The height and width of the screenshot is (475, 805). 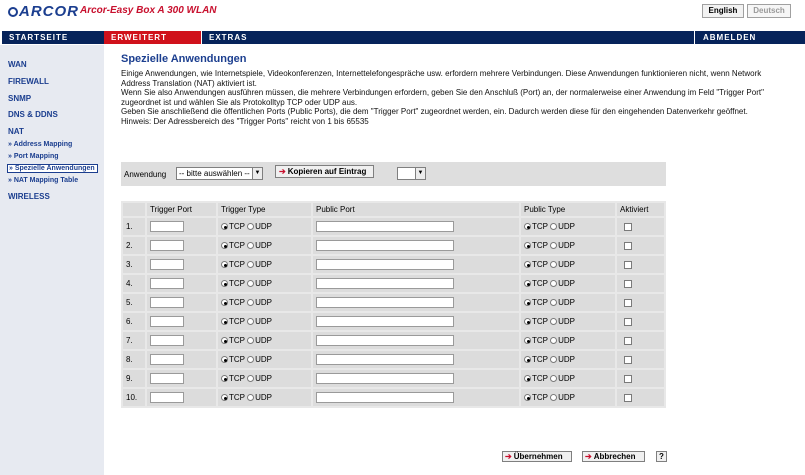 I want to click on sidebar-item-snmp: SNMP, so click(x=19, y=98).